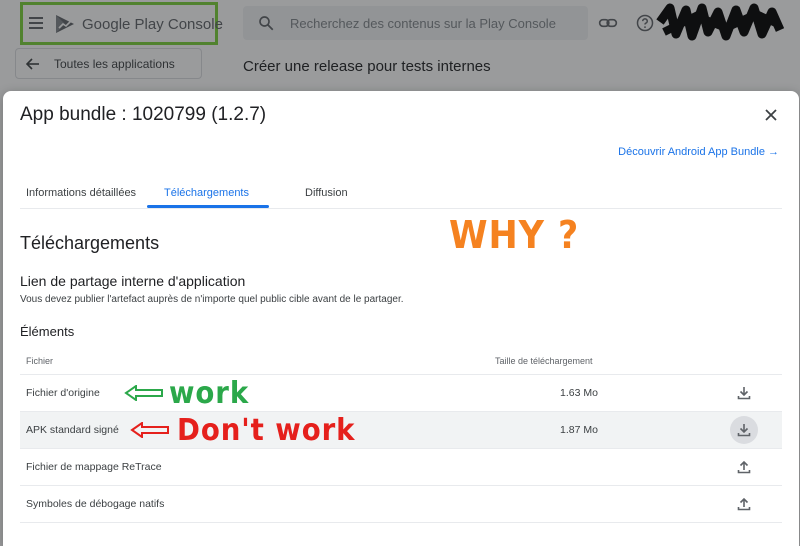  I want to click on tab-delivery: Diffusion, so click(326, 193).